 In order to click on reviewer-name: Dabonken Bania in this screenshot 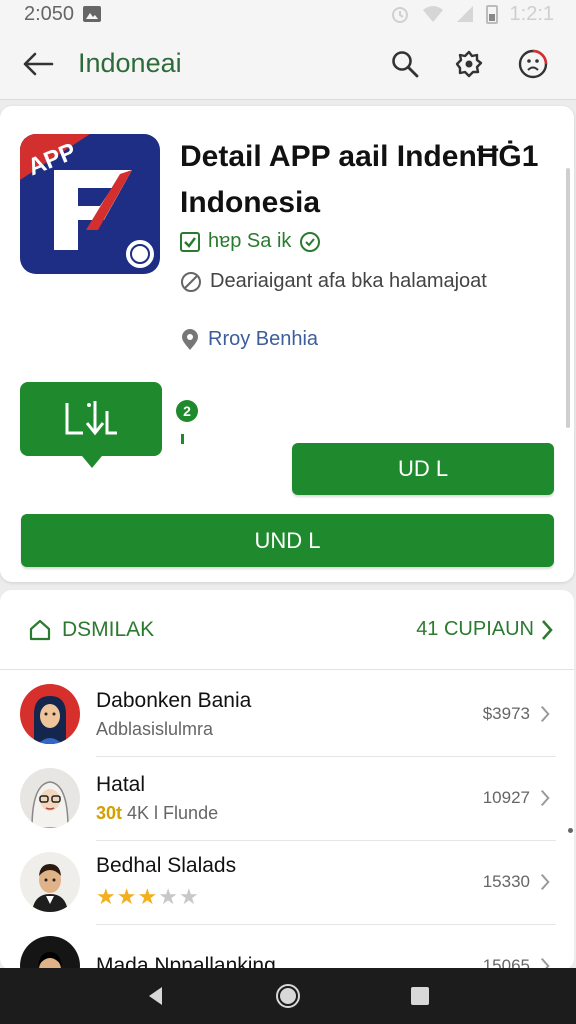, I will do `click(174, 700)`.